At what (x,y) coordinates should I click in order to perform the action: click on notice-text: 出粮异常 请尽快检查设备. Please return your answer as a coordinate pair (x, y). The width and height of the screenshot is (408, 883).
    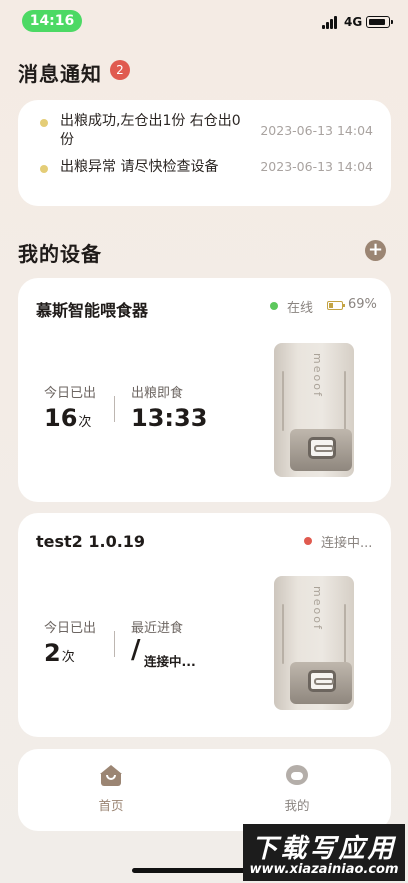
    Looking at the image, I should click on (139, 167).